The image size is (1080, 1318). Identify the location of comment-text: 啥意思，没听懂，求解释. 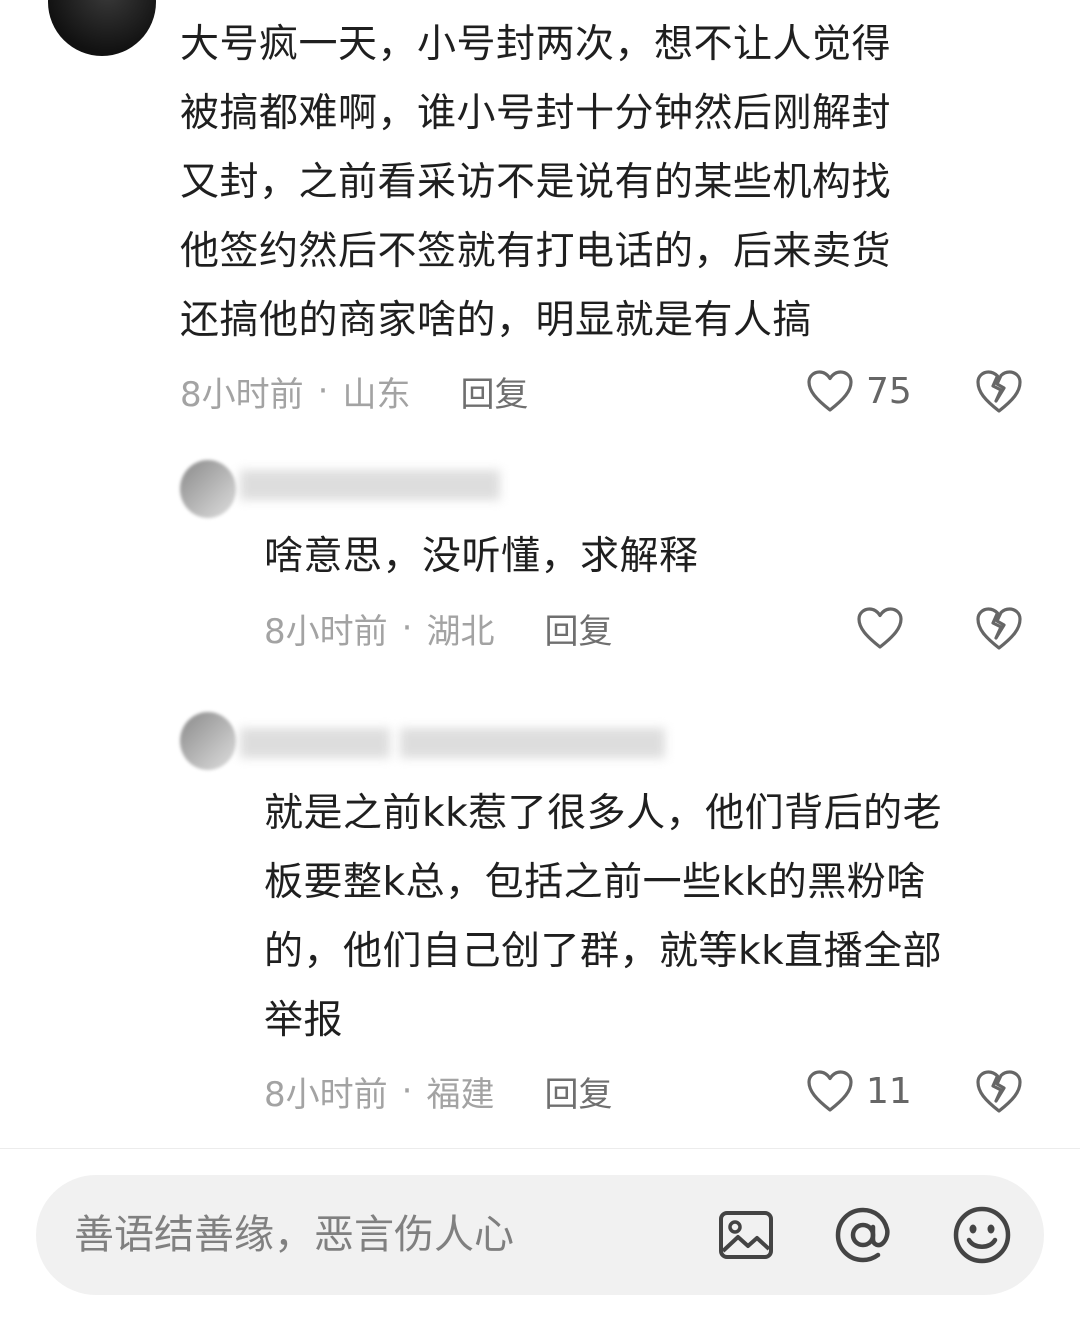
(481, 556).